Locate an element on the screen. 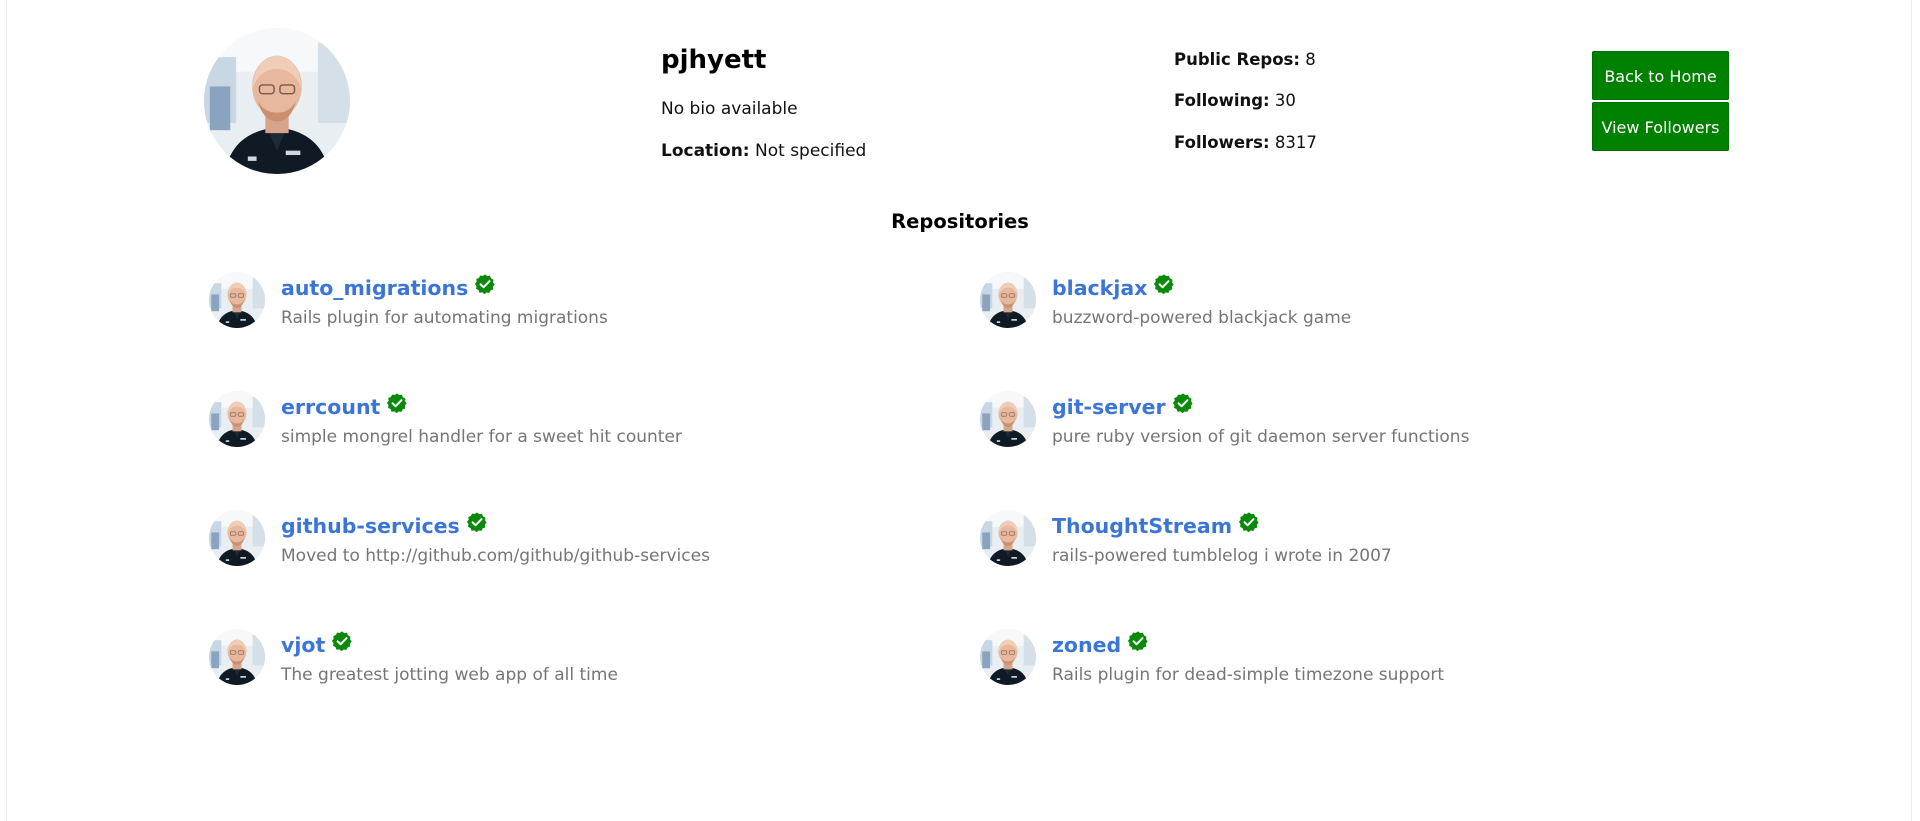 The width and height of the screenshot is (1920, 821). username: pjhyett is located at coordinates (714, 60).